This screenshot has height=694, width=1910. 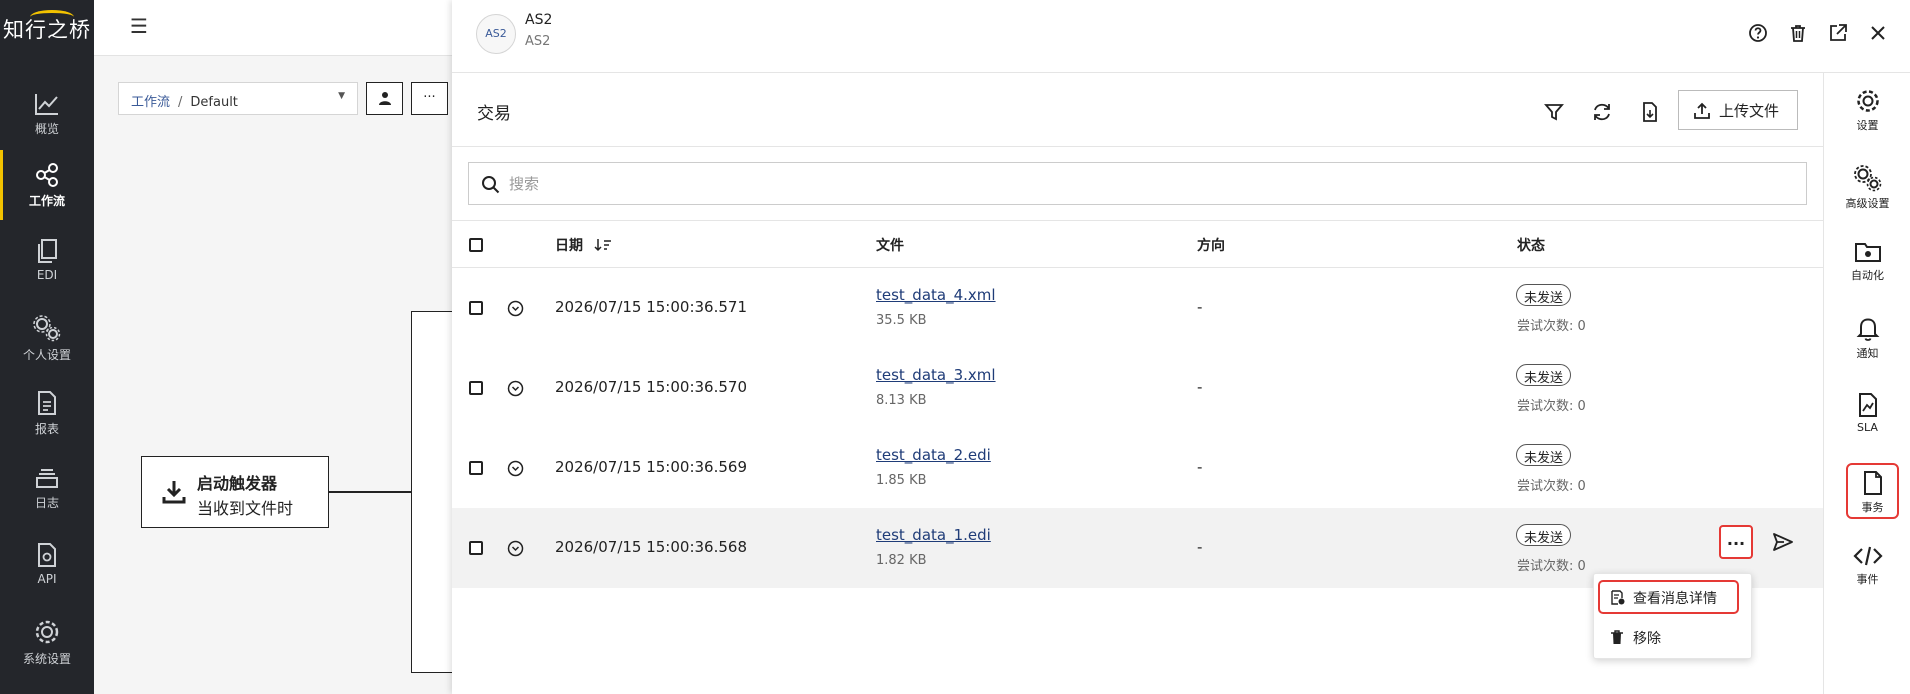 I want to click on row-date: 2026/07/15 15:00:36.568, so click(x=651, y=547).